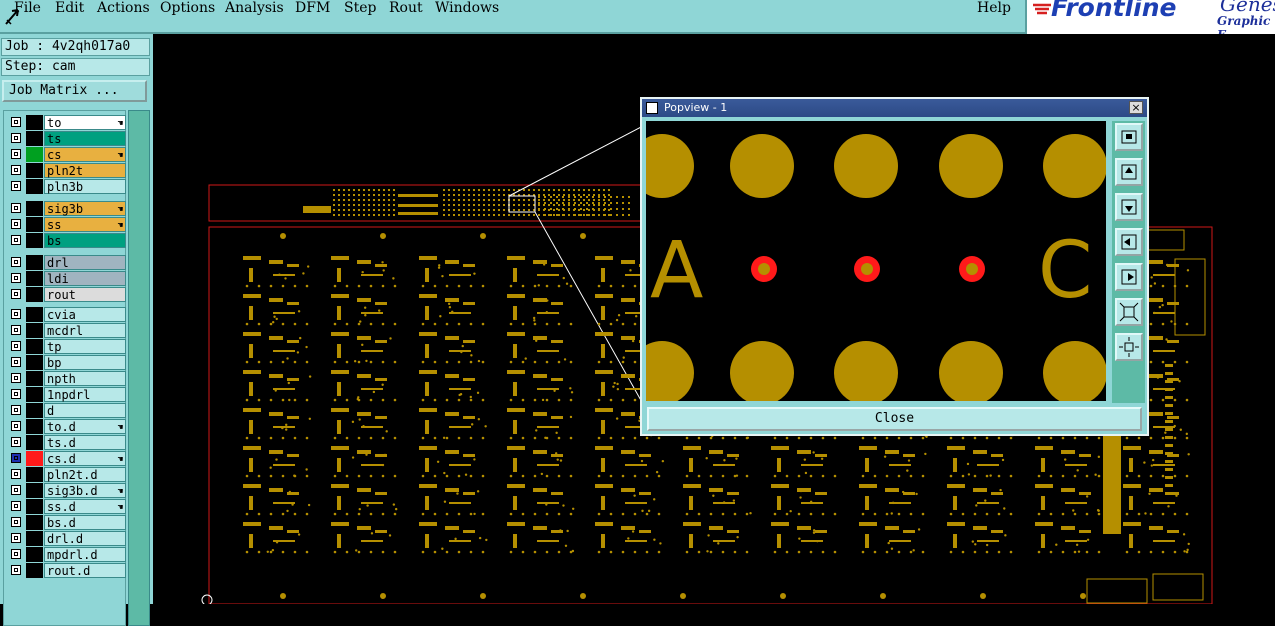 This screenshot has width=1275, height=626. I want to click on layer-name: drl.d, so click(85, 538).